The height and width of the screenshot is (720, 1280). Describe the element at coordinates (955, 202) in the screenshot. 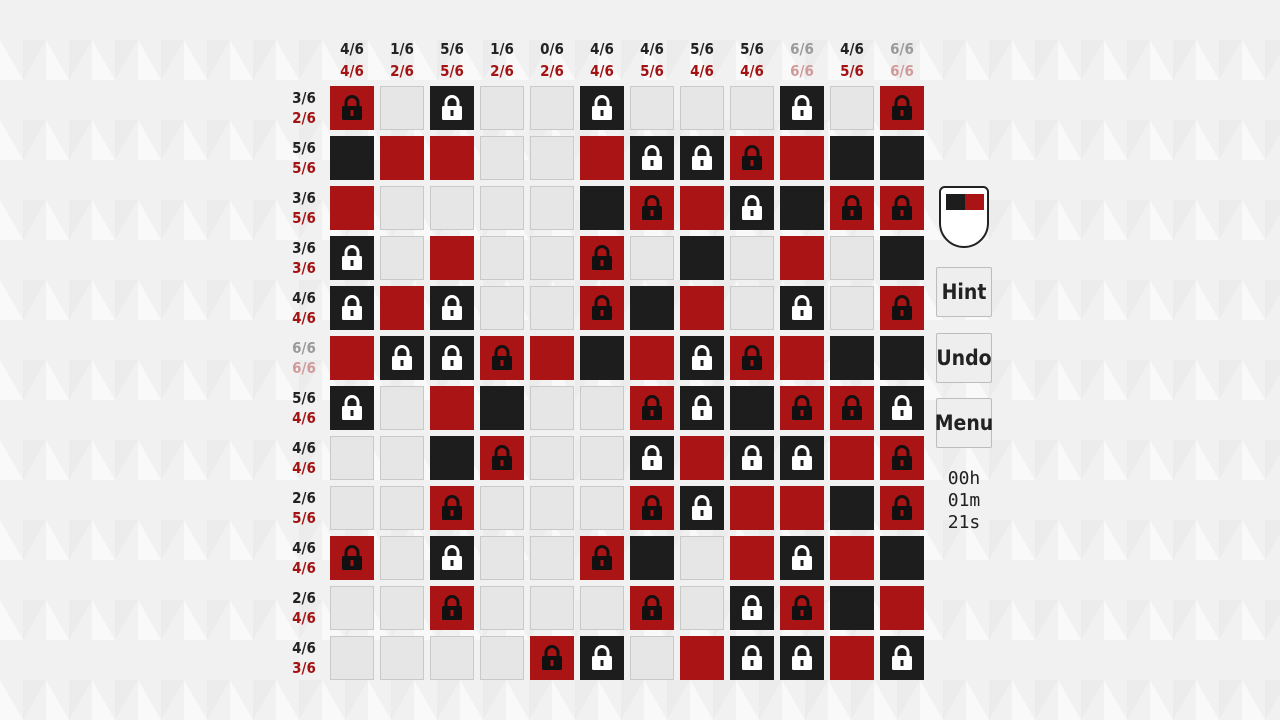

I see `palette-black-swatch` at that location.